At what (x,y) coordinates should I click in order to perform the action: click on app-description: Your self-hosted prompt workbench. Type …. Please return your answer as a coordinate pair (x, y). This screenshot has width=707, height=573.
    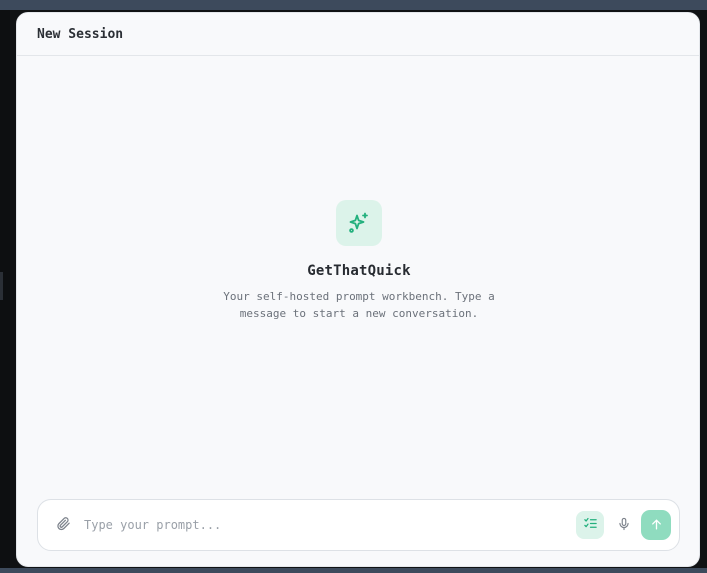
    Looking at the image, I should click on (359, 305).